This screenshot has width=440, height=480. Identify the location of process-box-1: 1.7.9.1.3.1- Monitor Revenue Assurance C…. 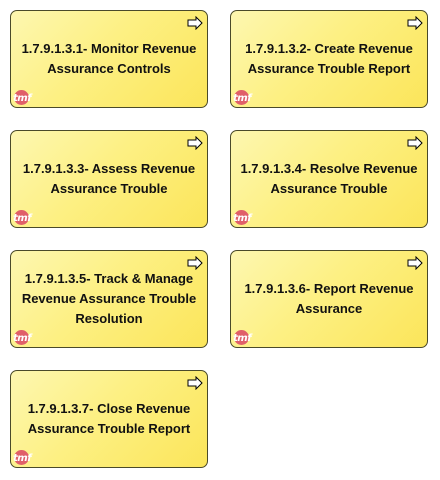
(109, 59).